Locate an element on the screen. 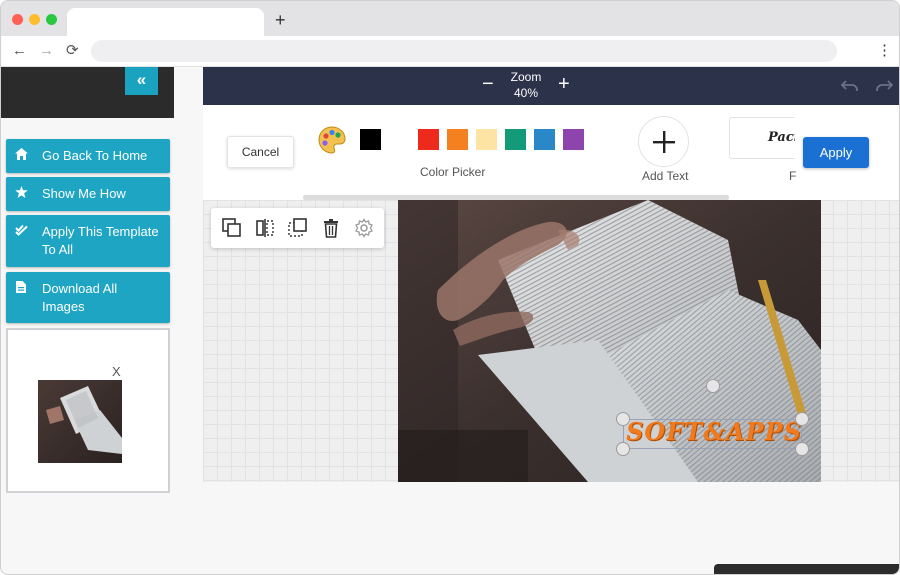  tab-bar: + is located at coordinates (450, 18).